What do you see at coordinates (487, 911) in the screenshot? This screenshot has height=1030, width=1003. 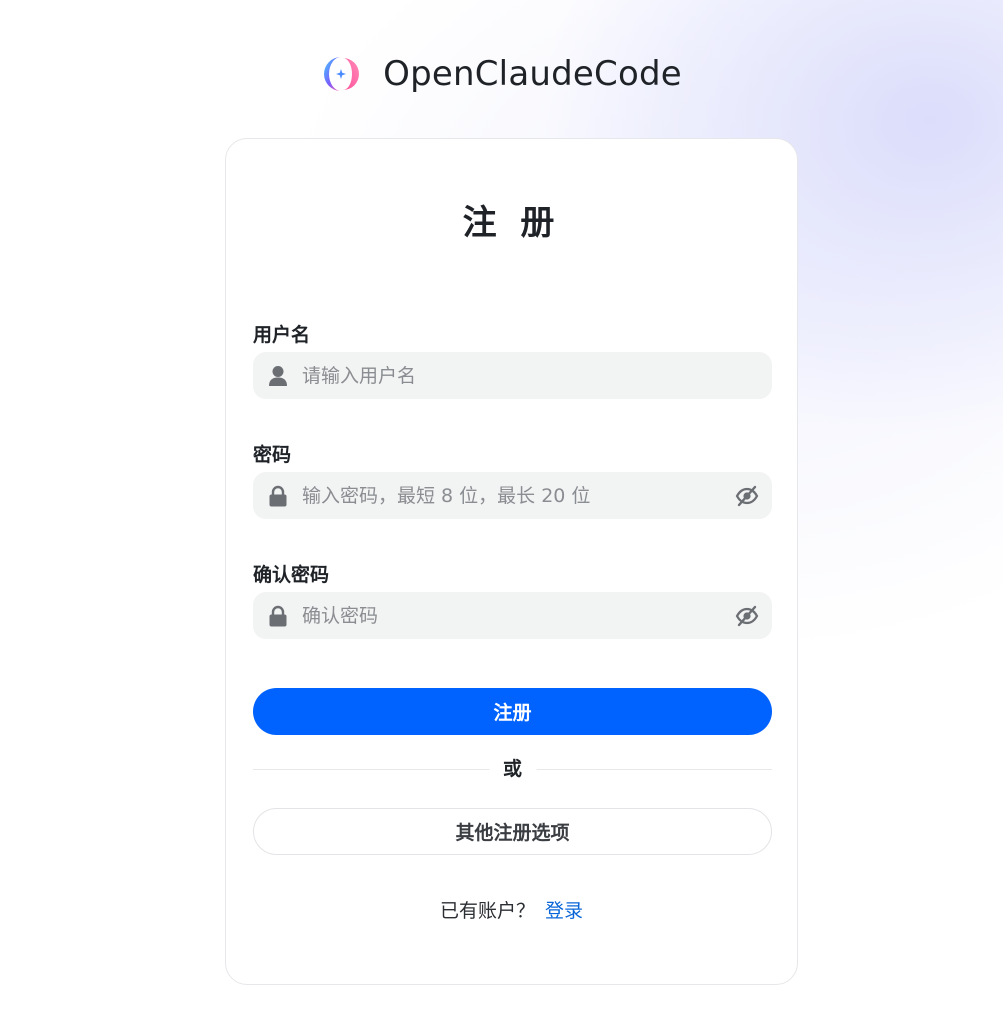 I see `login-prompt-text: 已有账户？` at bounding box center [487, 911].